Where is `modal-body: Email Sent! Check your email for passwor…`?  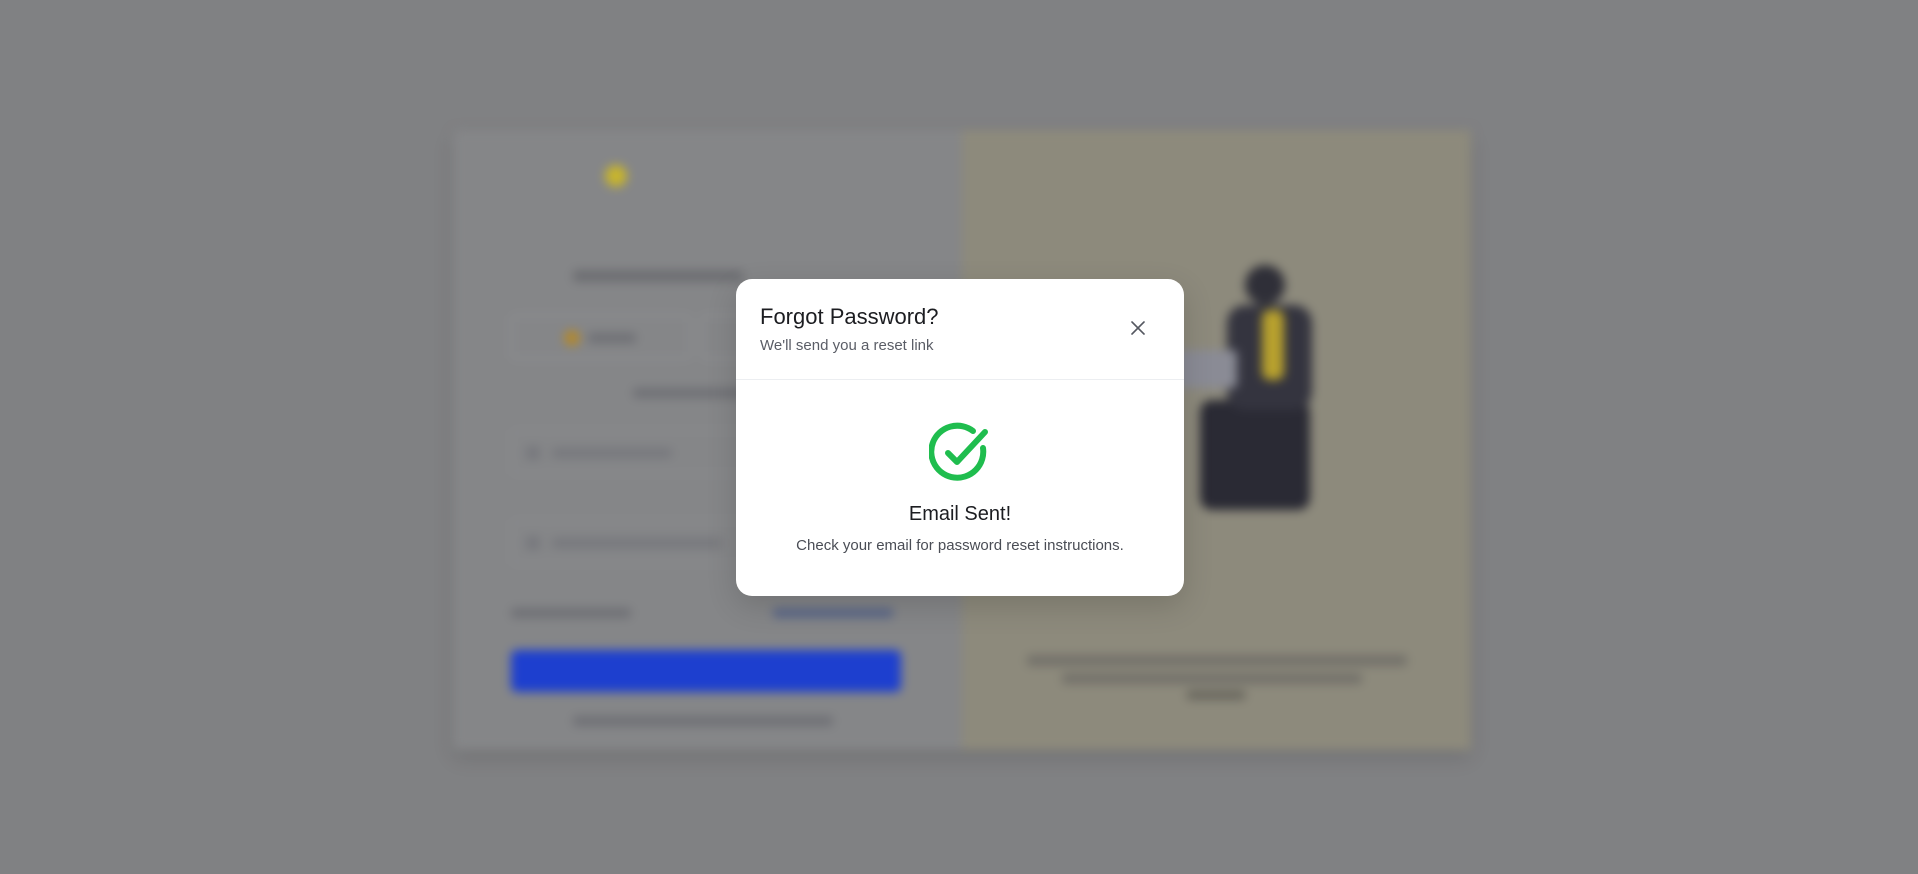 modal-body: Email Sent! Check your email for passwor… is located at coordinates (960, 488).